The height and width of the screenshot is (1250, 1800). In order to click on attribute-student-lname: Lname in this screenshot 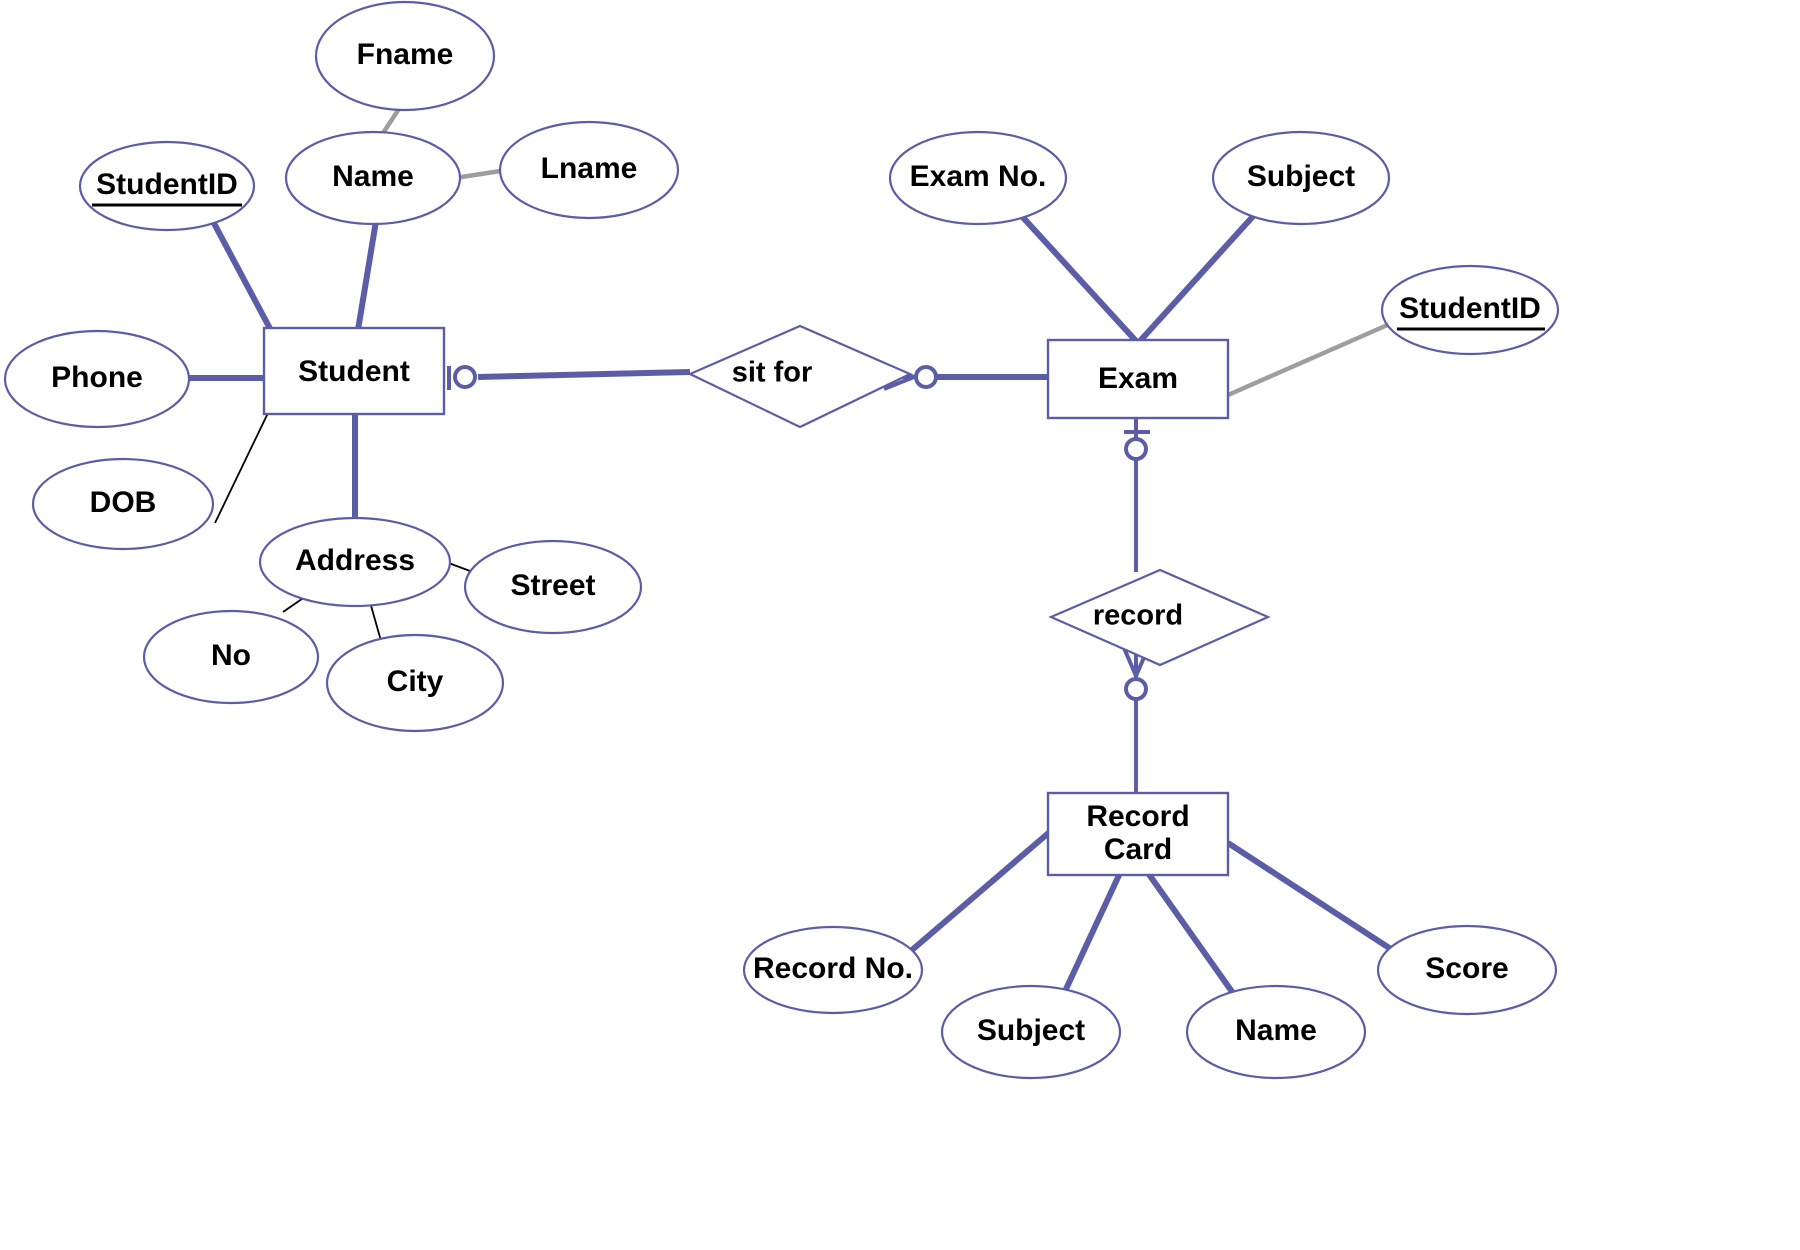, I will do `click(589, 170)`.